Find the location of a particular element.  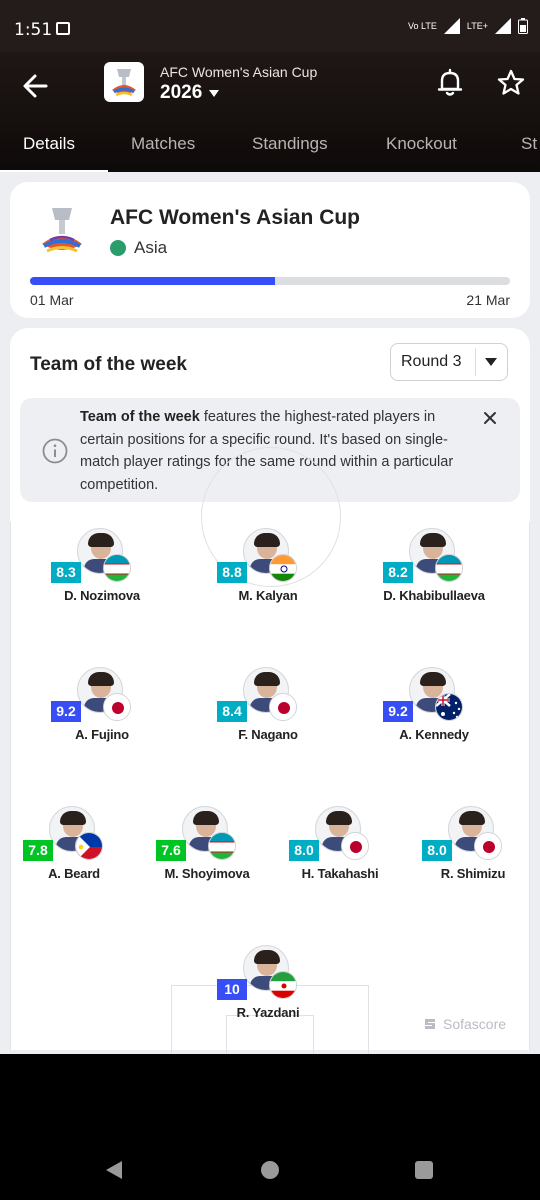

tab-statistics: St is located at coordinates (529, 144).